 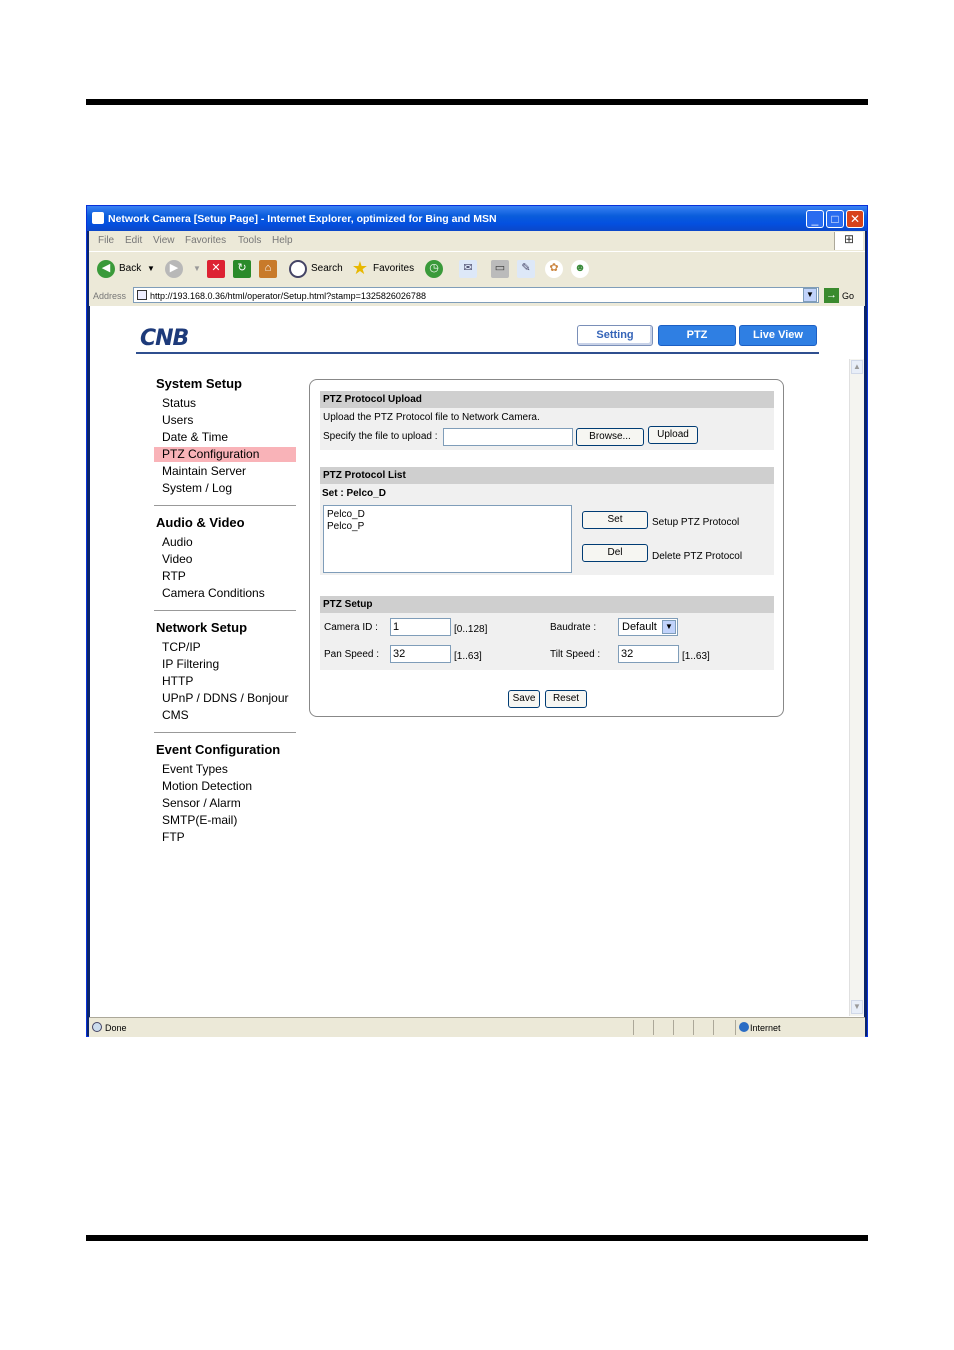 What do you see at coordinates (346, 514) in the screenshot?
I see `list-item: Pelco_D` at bounding box center [346, 514].